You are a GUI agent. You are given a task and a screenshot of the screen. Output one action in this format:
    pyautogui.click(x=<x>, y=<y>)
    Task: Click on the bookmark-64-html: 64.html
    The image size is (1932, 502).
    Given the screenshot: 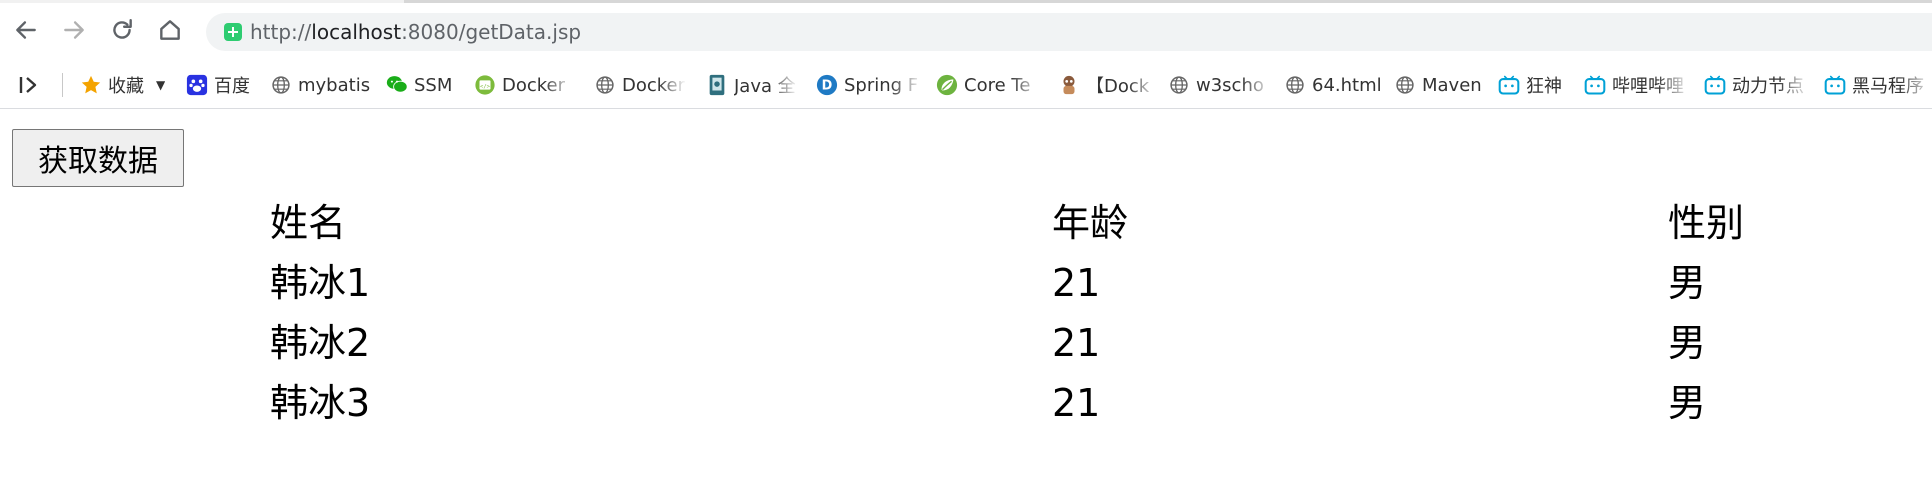 What is the action you would take?
    pyautogui.click(x=1333, y=85)
    